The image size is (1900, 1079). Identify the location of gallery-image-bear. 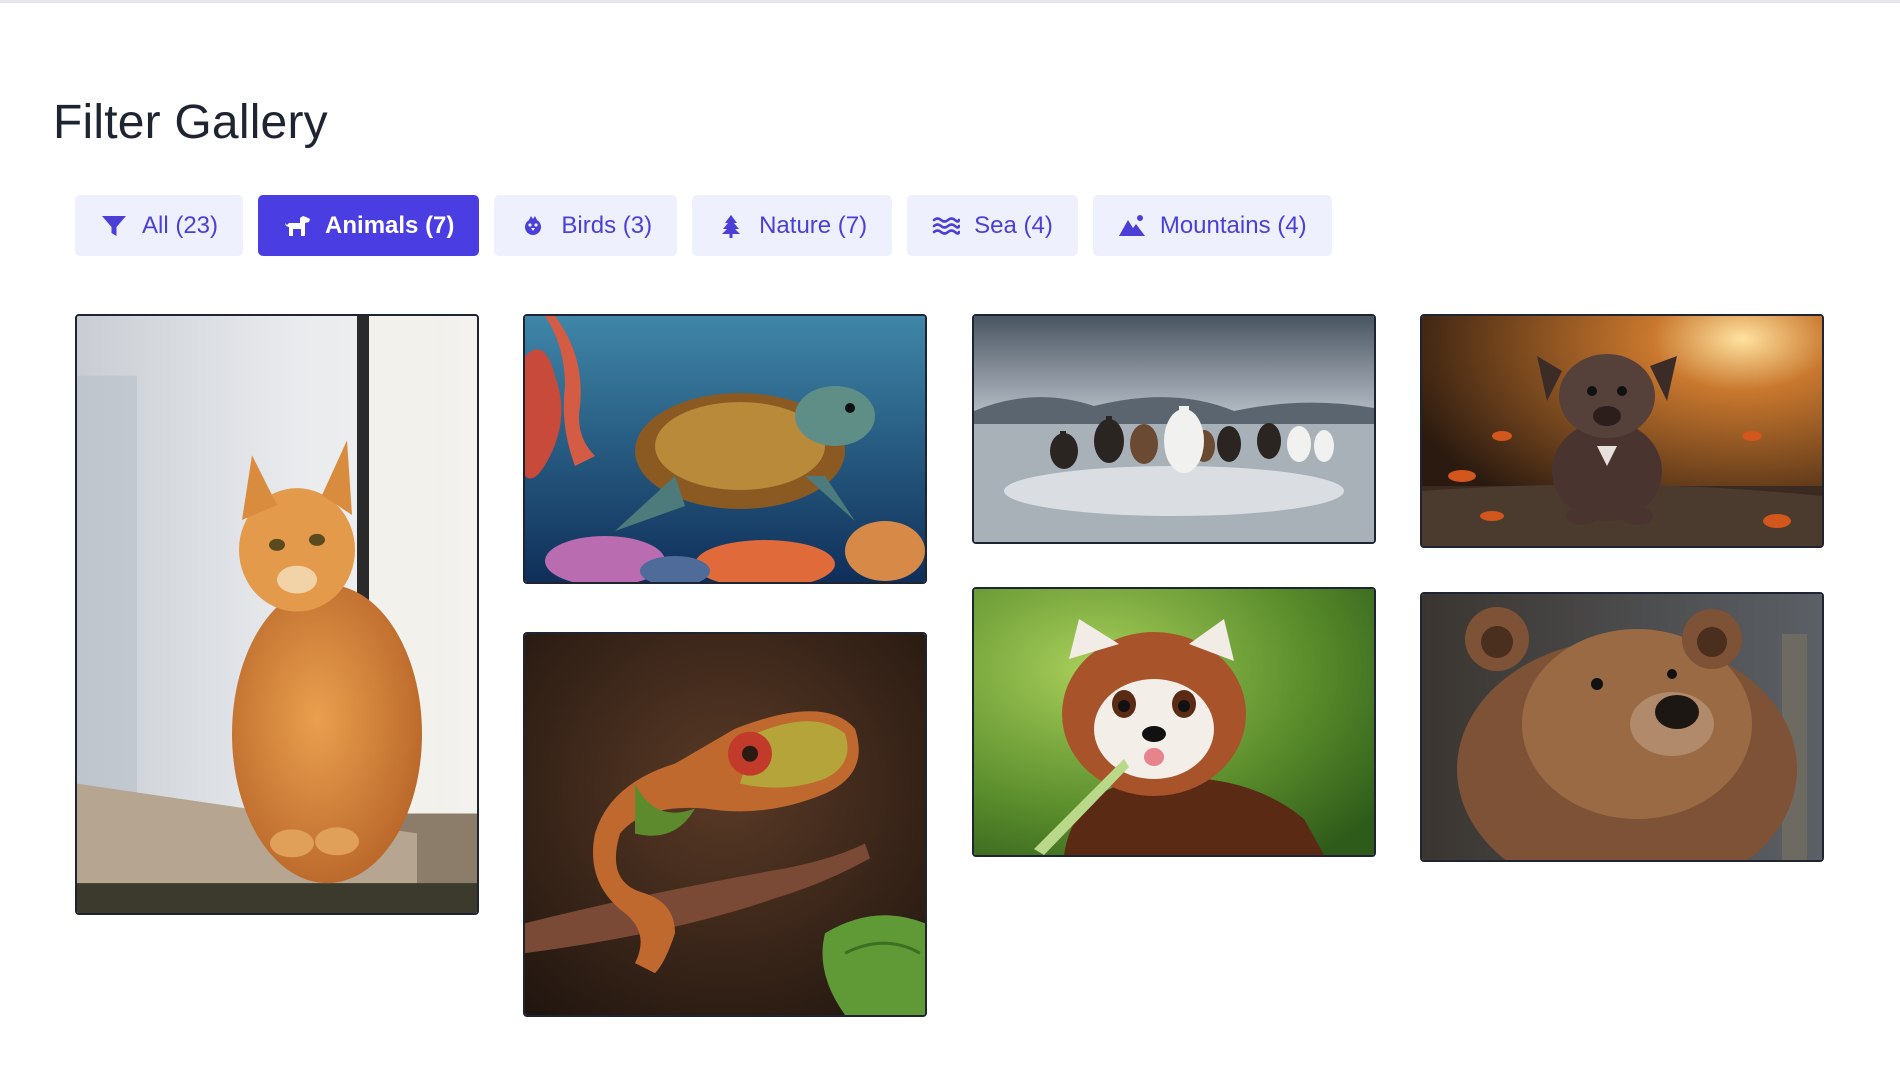
(1622, 727).